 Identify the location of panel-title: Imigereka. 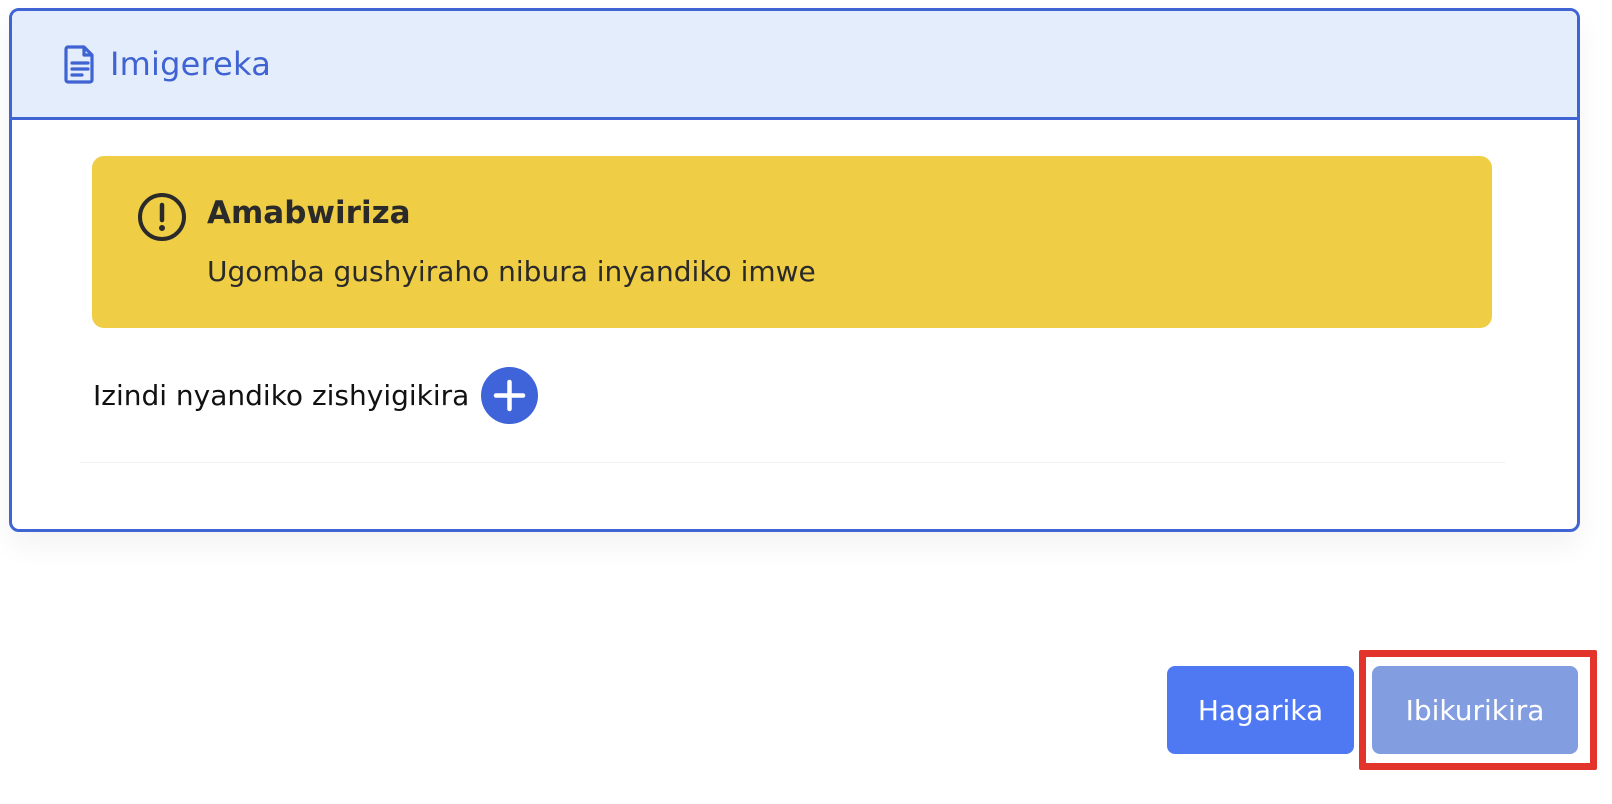
(191, 64).